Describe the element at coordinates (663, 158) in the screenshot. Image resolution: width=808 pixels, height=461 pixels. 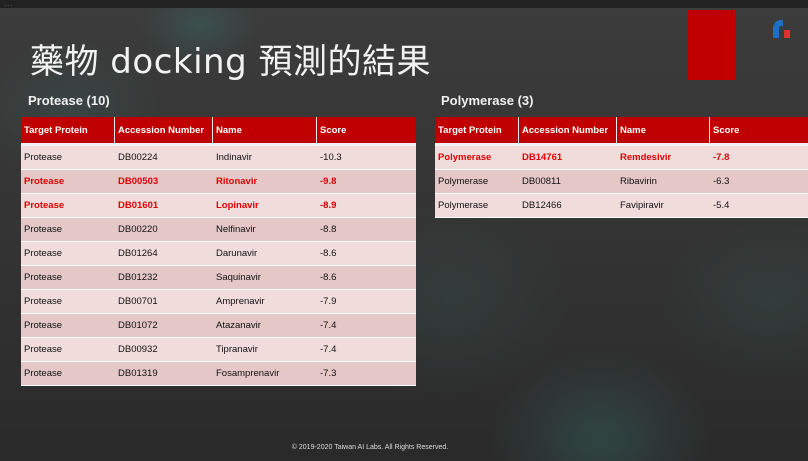
I see `cell-name: Remdesivir` at that location.